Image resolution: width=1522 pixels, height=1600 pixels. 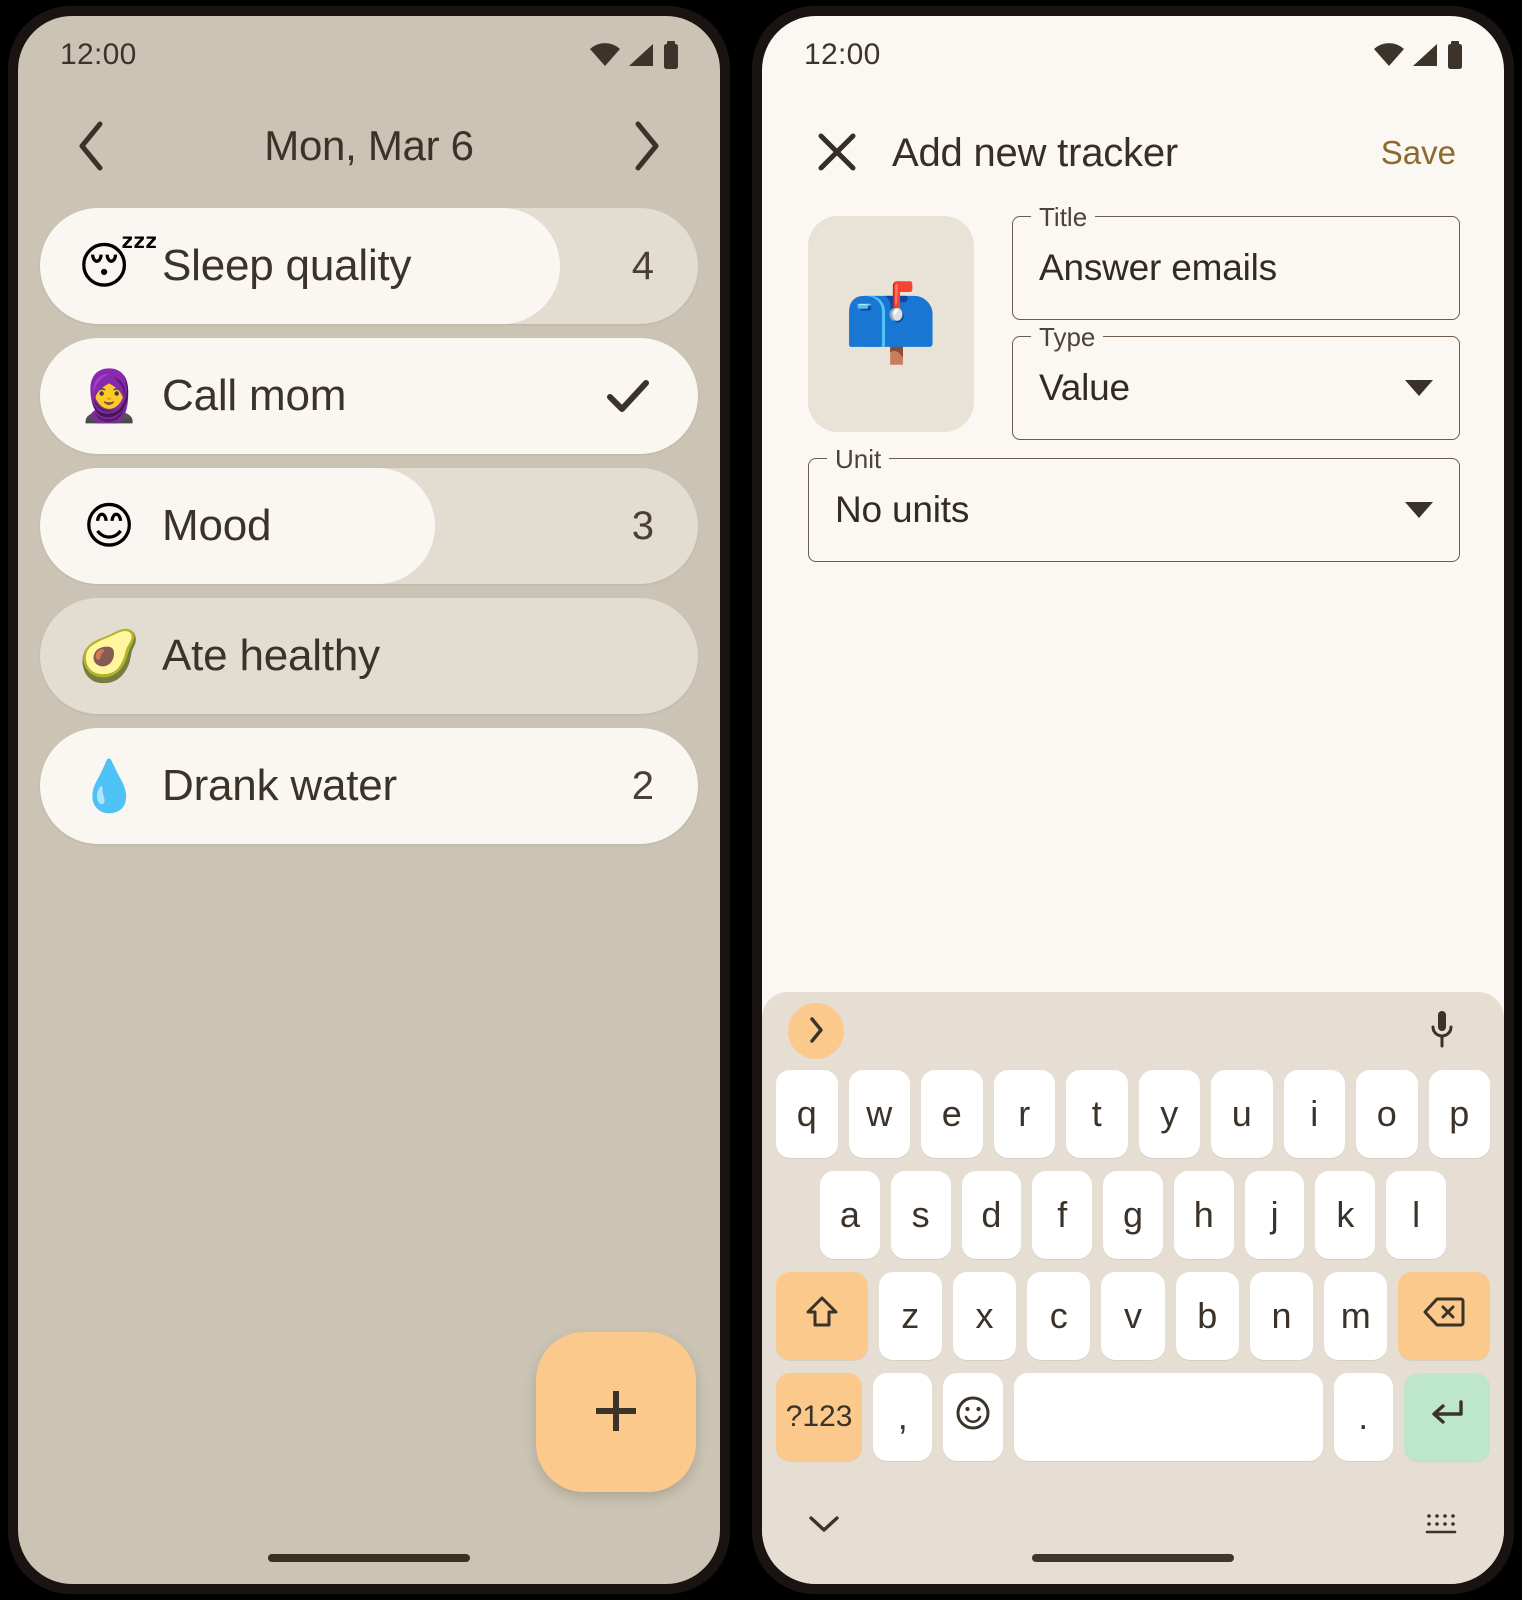 I want to click on key-u: u, so click(x=1242, y=1114).